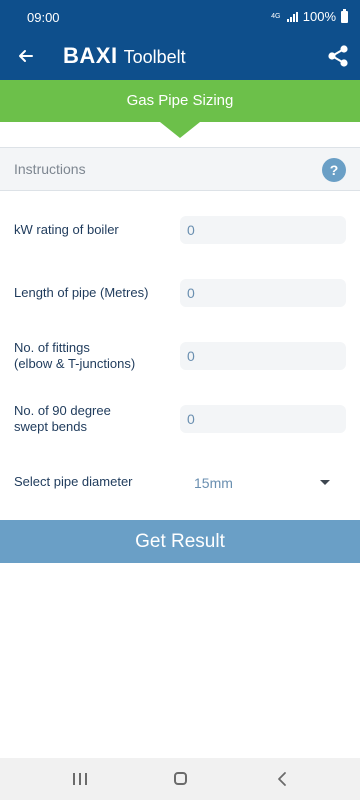  I want to click on share-icon, so click(338, 56).